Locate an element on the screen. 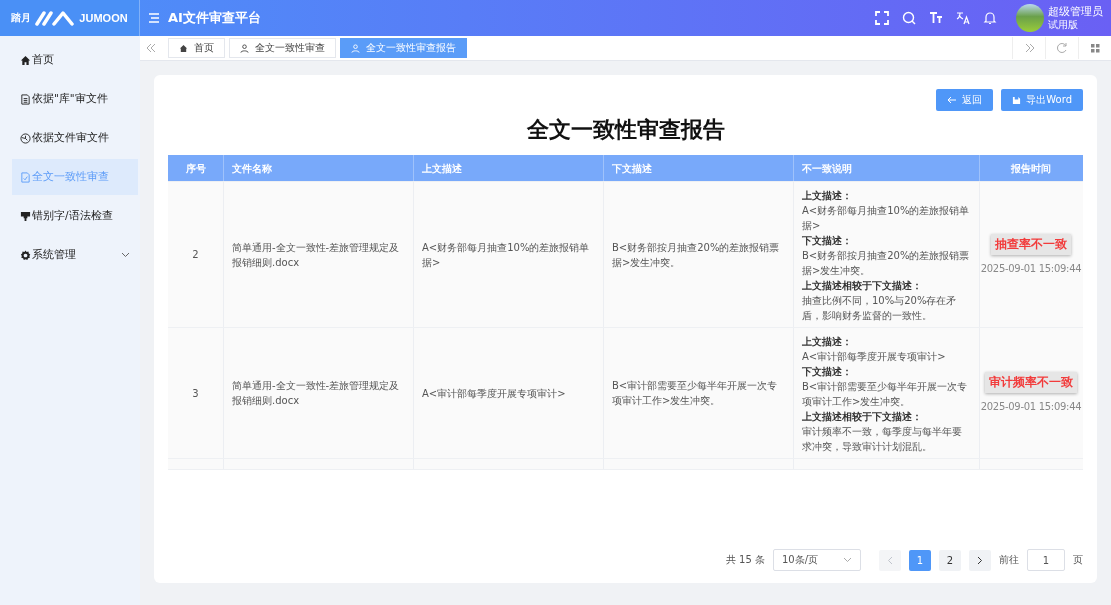 This screenshot has width=1111, height=605. gear-icon is located at coordinates (25, 255).